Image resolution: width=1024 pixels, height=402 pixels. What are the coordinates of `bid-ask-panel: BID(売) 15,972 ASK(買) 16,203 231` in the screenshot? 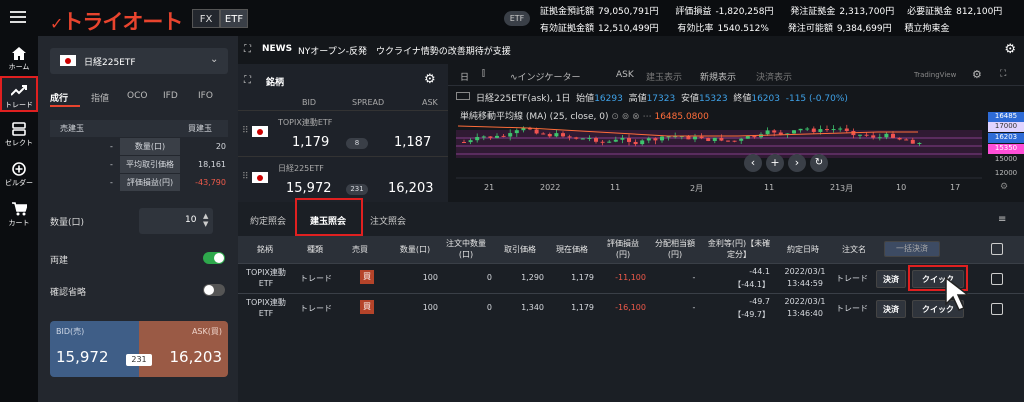 It's located at (139, 349).